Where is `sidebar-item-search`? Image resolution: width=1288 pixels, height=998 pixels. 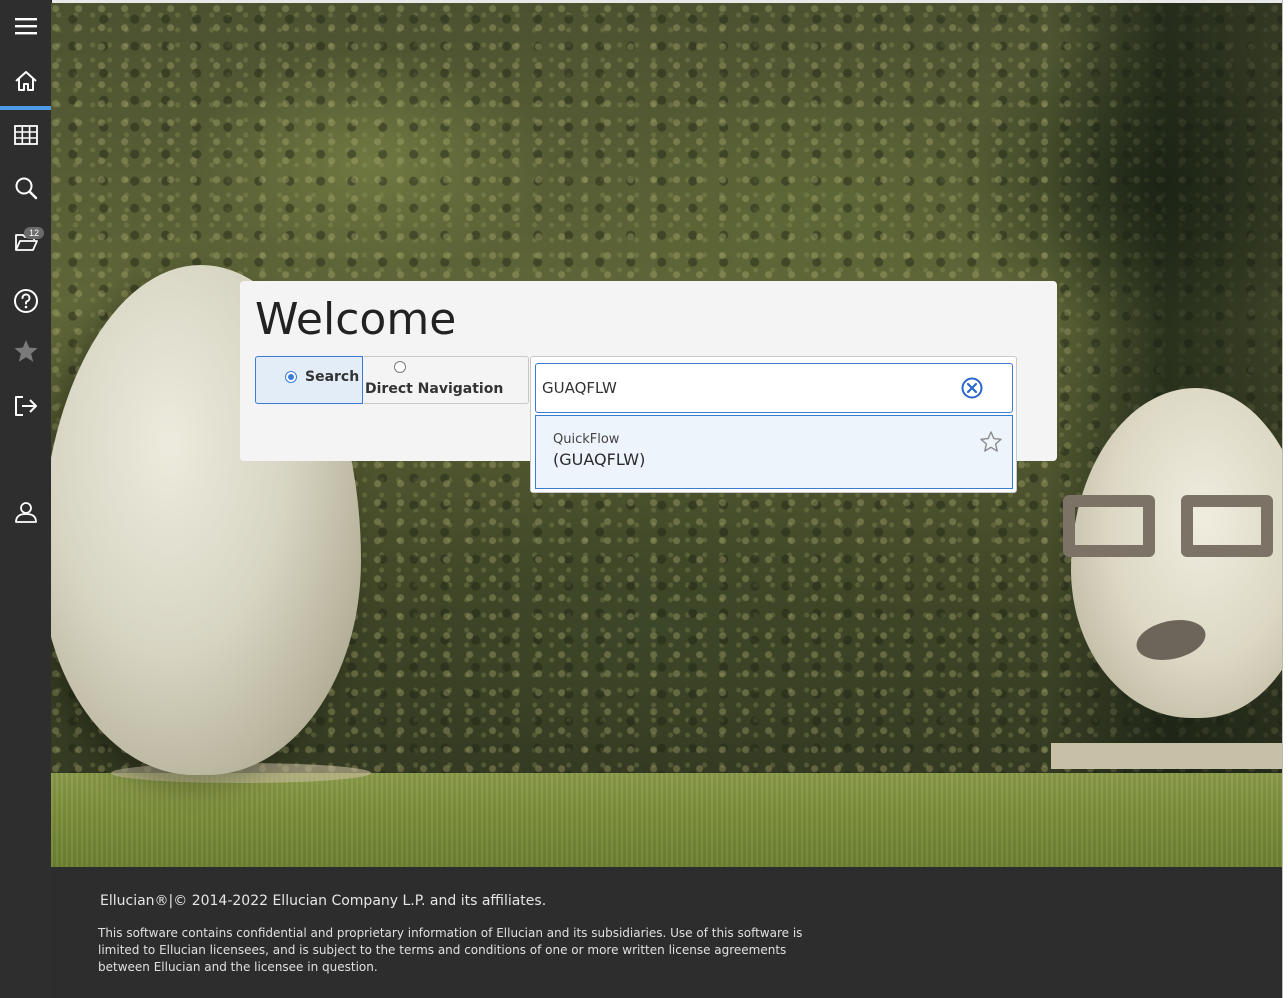 sidebar-item-search is located at coordinates (25, 188).